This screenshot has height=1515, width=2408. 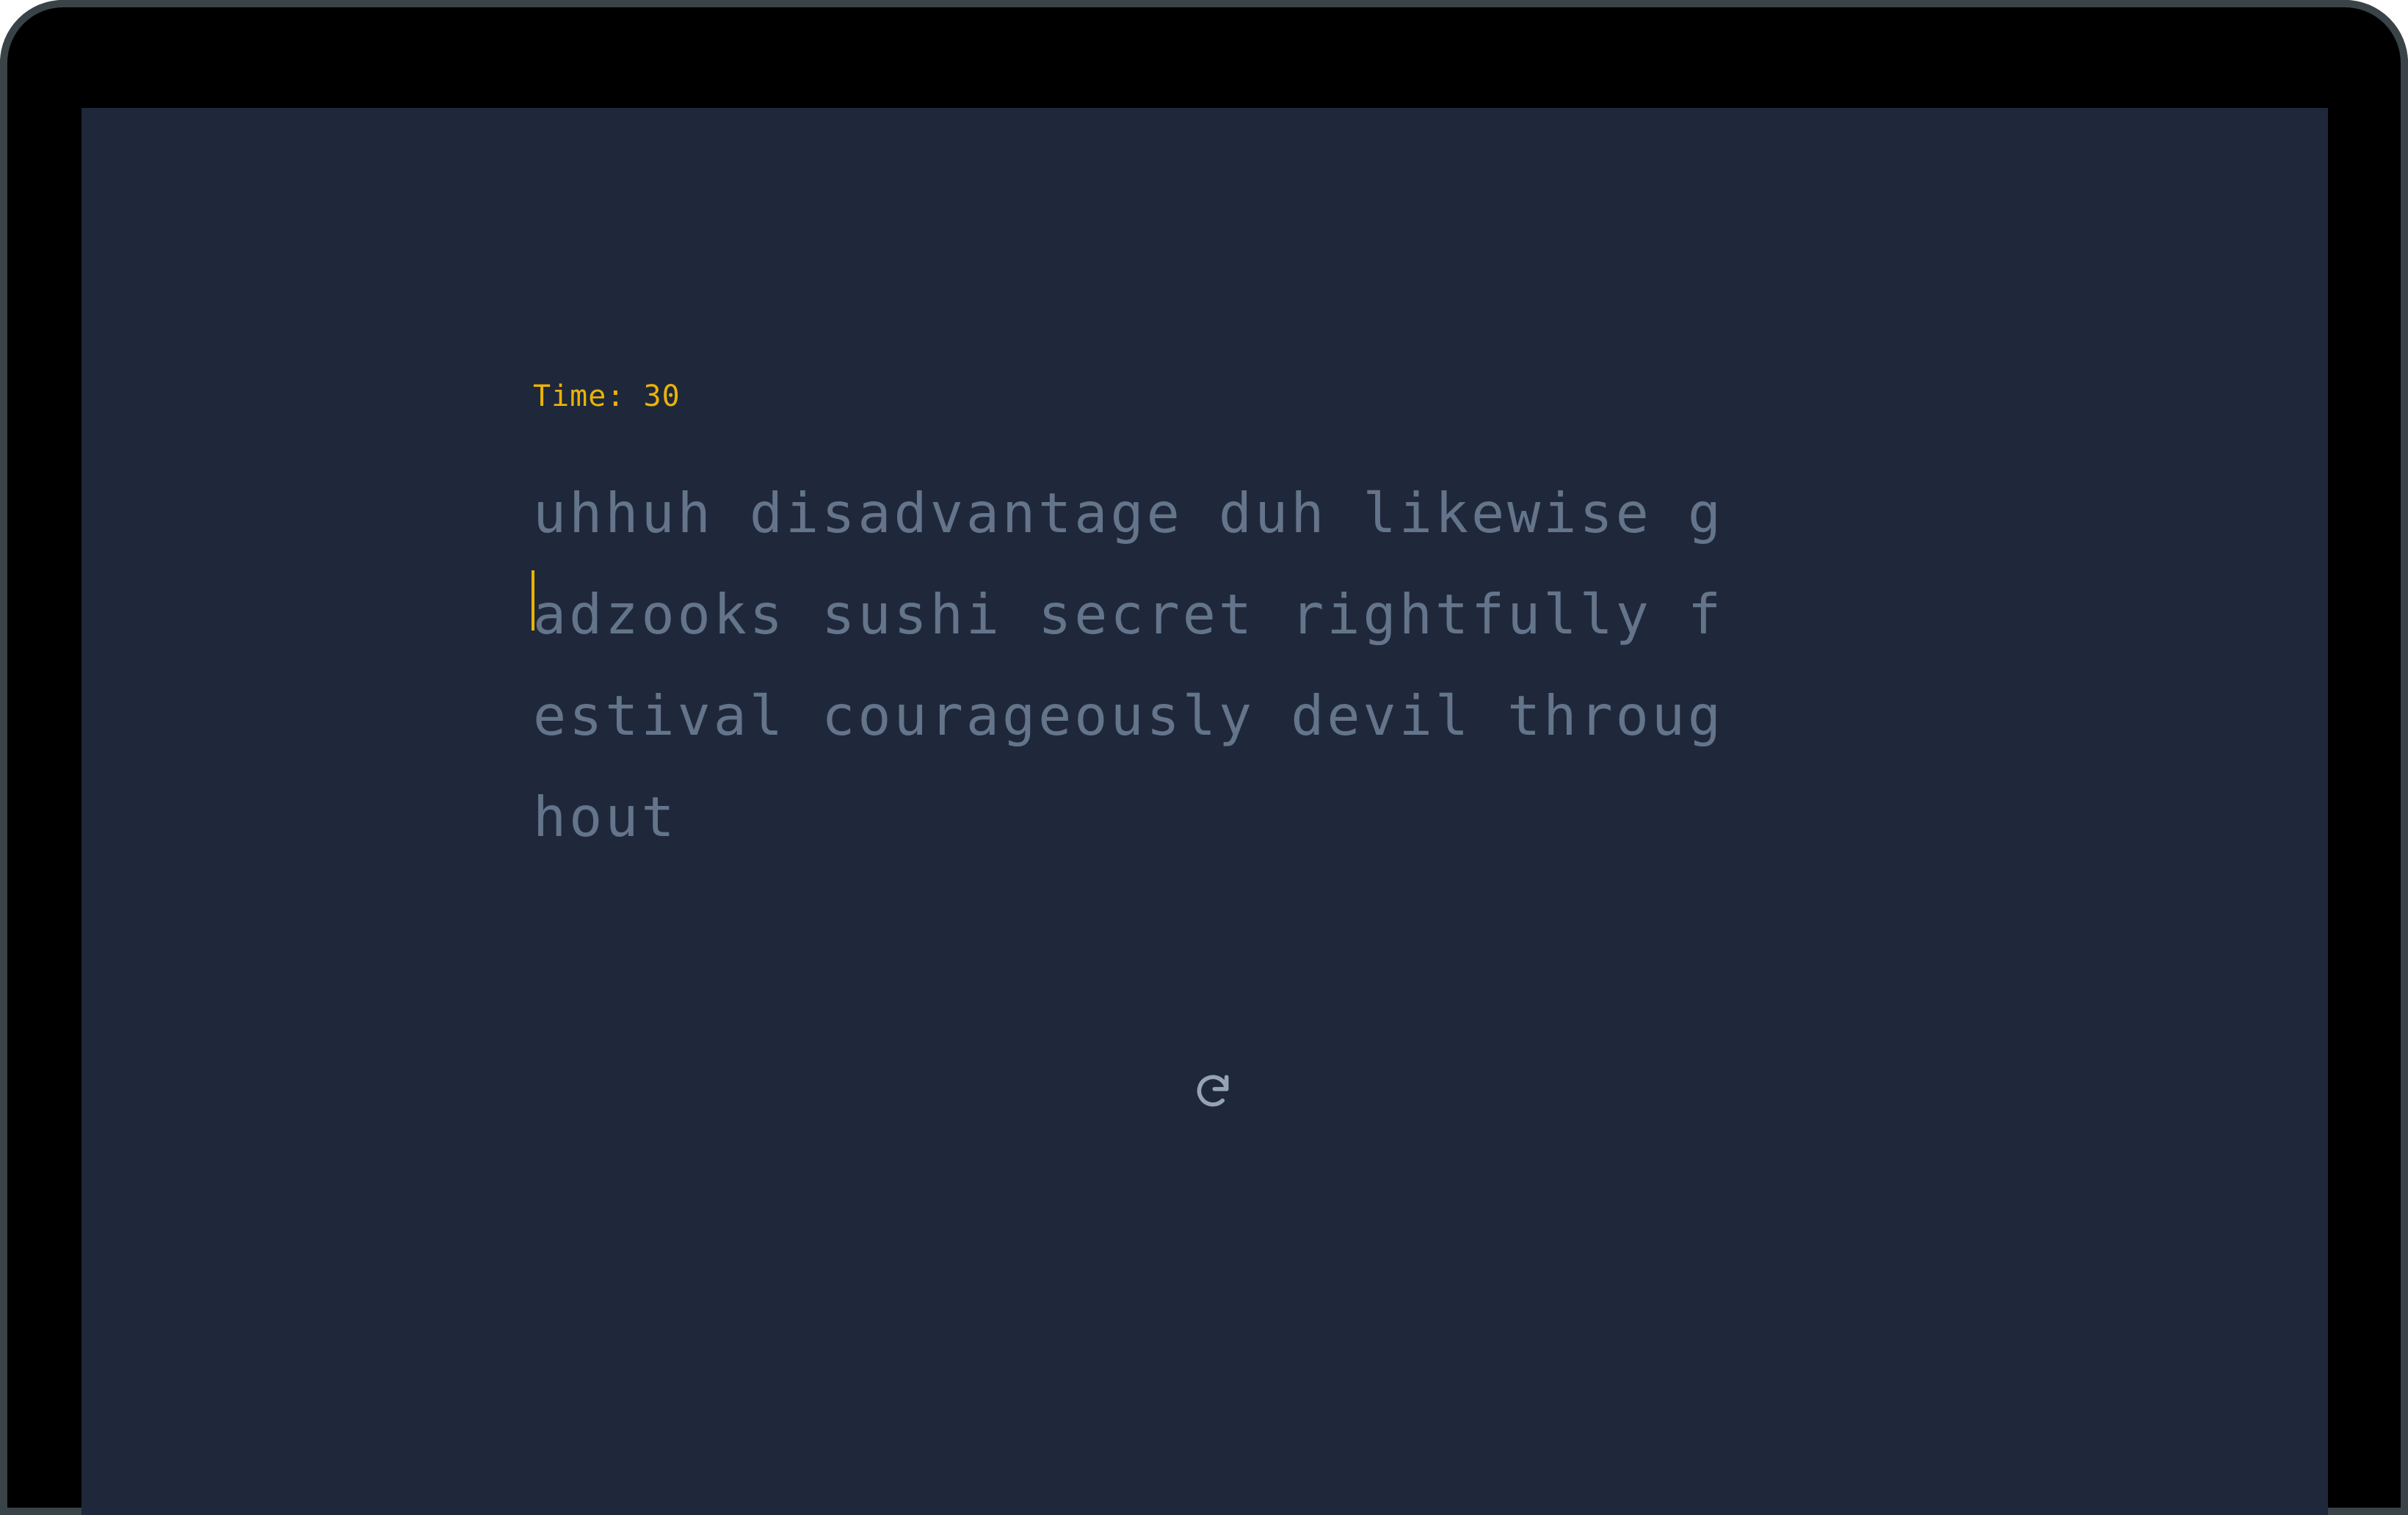 What do you see at coordinates (605, 817) in the screenshot?
I see `text-line: hout` at bounding box center [605, 817].